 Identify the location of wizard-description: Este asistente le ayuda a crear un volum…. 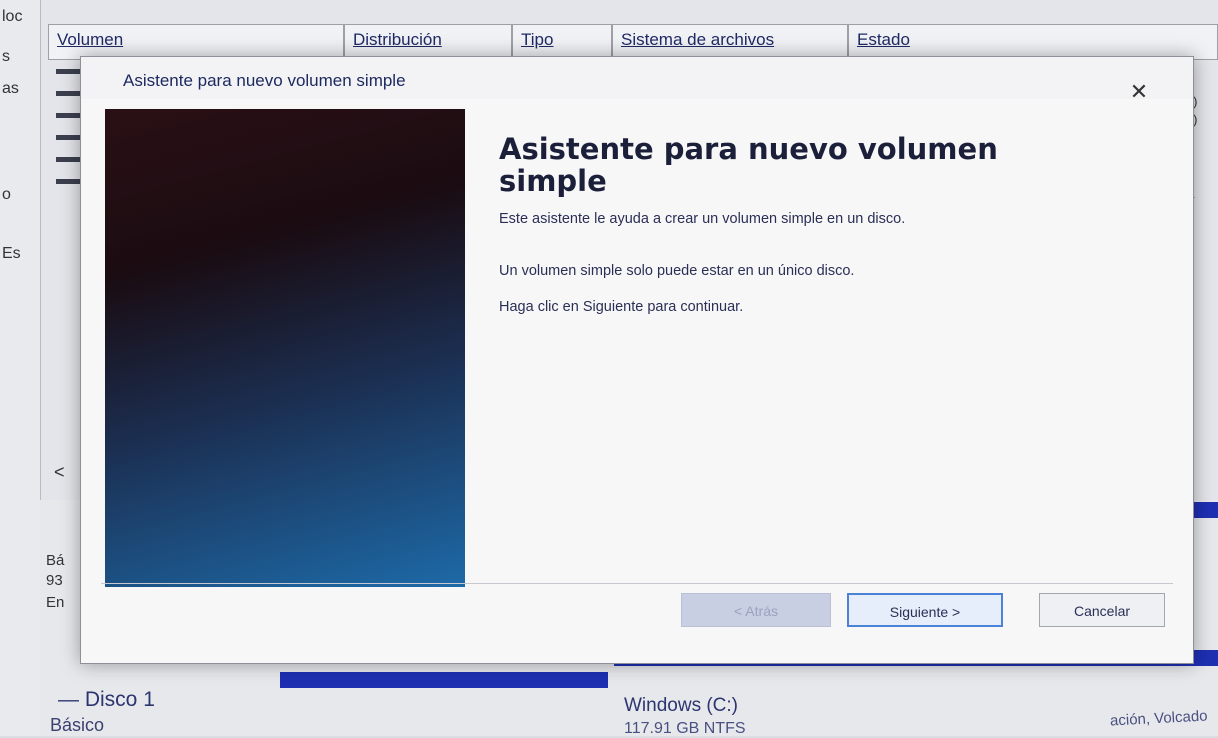
(702, 219).